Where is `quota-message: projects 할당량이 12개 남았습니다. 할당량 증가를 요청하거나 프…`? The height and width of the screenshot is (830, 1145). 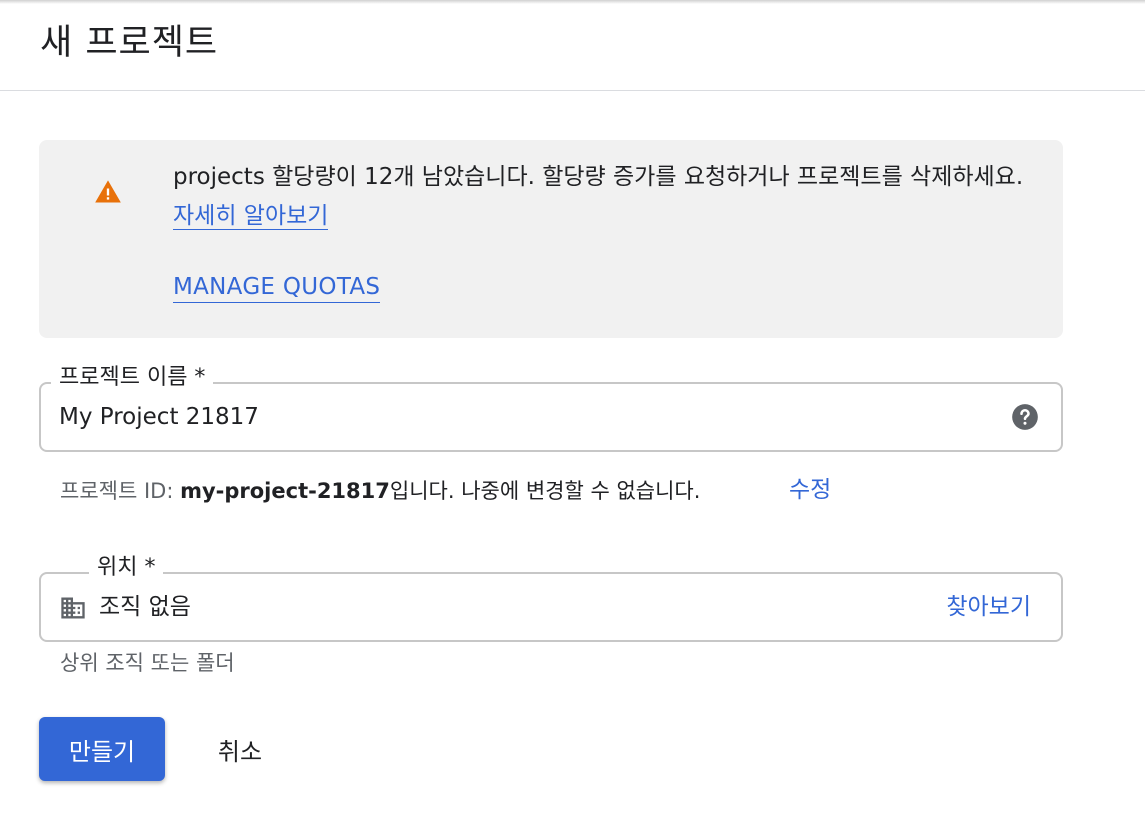
quota-message: projects 할당량이 12개 남았습니다. 할당량 증가를 요청하거나 프… is located at coordinates (608, 197).